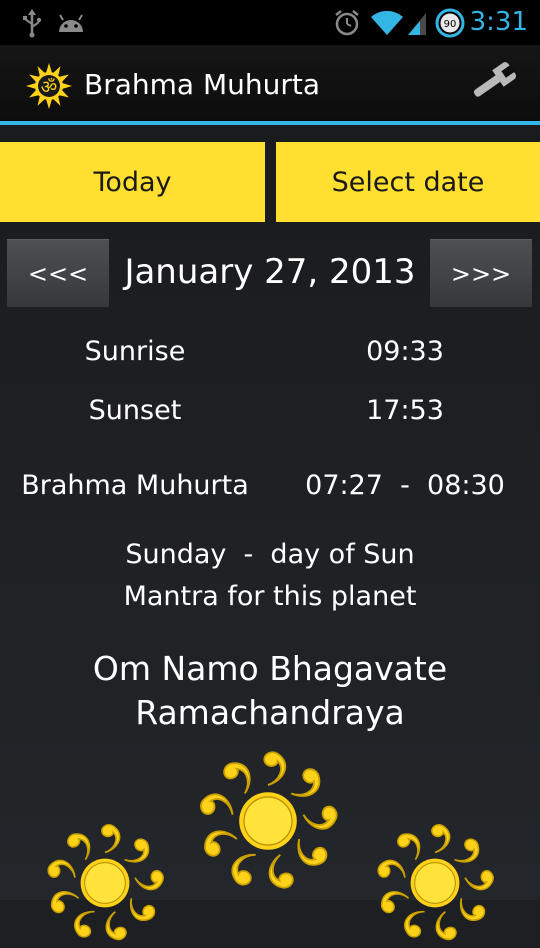 The width and height of the screenshot is (540, 948). I want to click on battery-level: 90, so click(450, 24).